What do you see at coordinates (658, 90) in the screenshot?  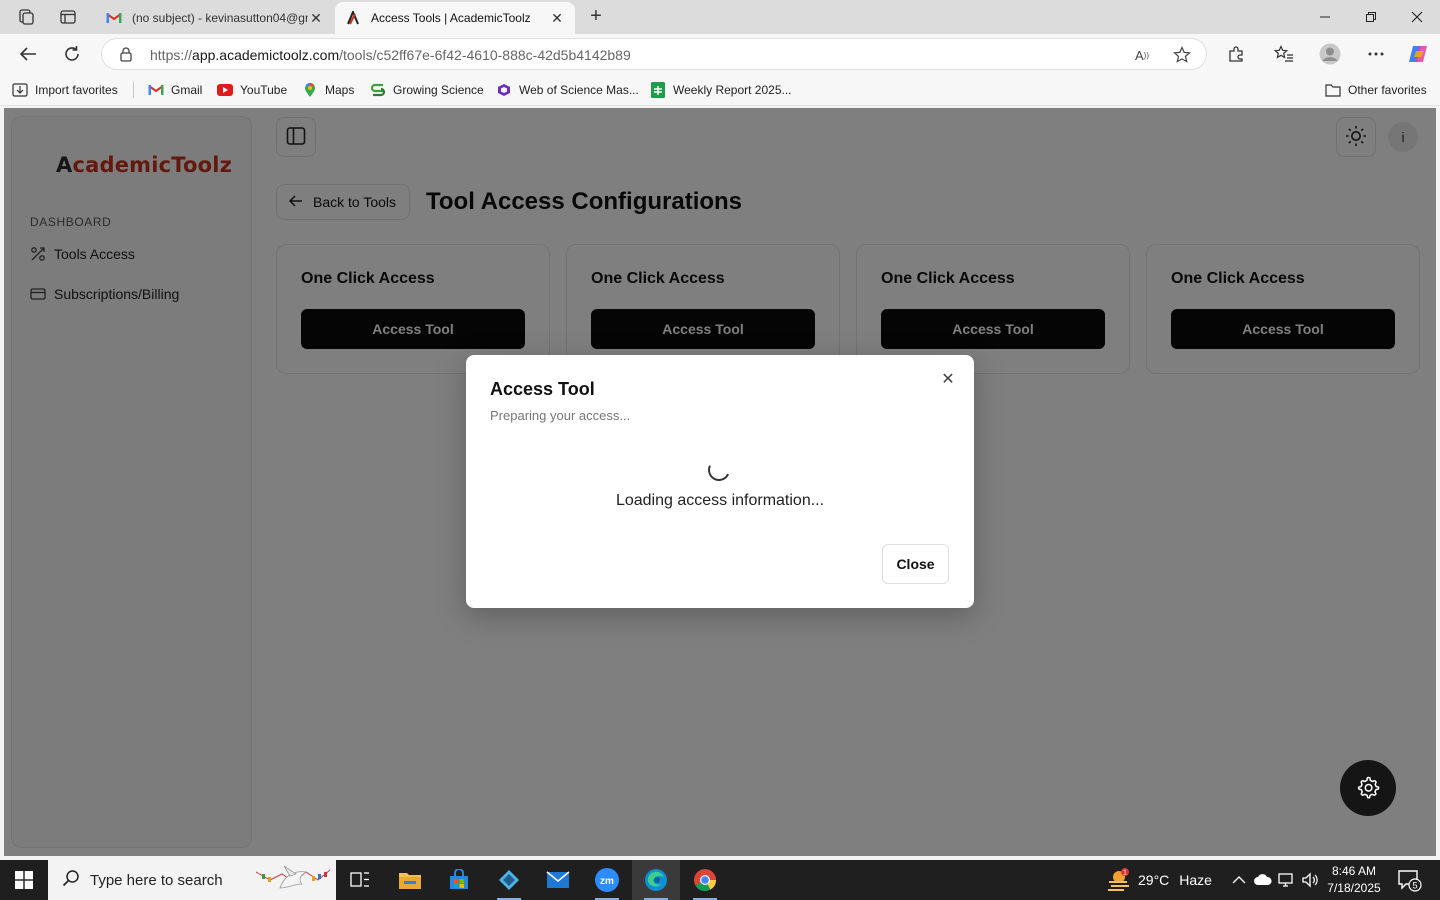 I see `sheets-icon` at bounding box center [658, 90].